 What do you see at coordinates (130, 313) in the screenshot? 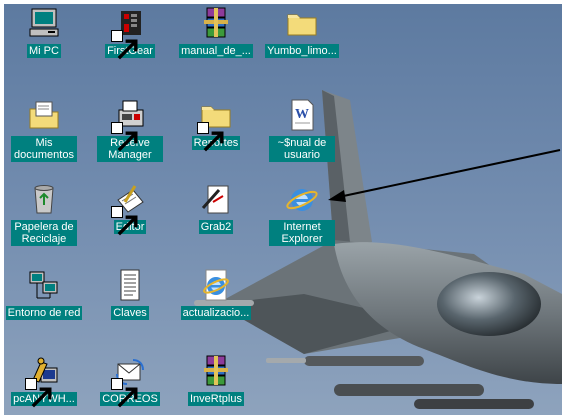
I see `icon-label: Claves` at bounding box center [130, 313].